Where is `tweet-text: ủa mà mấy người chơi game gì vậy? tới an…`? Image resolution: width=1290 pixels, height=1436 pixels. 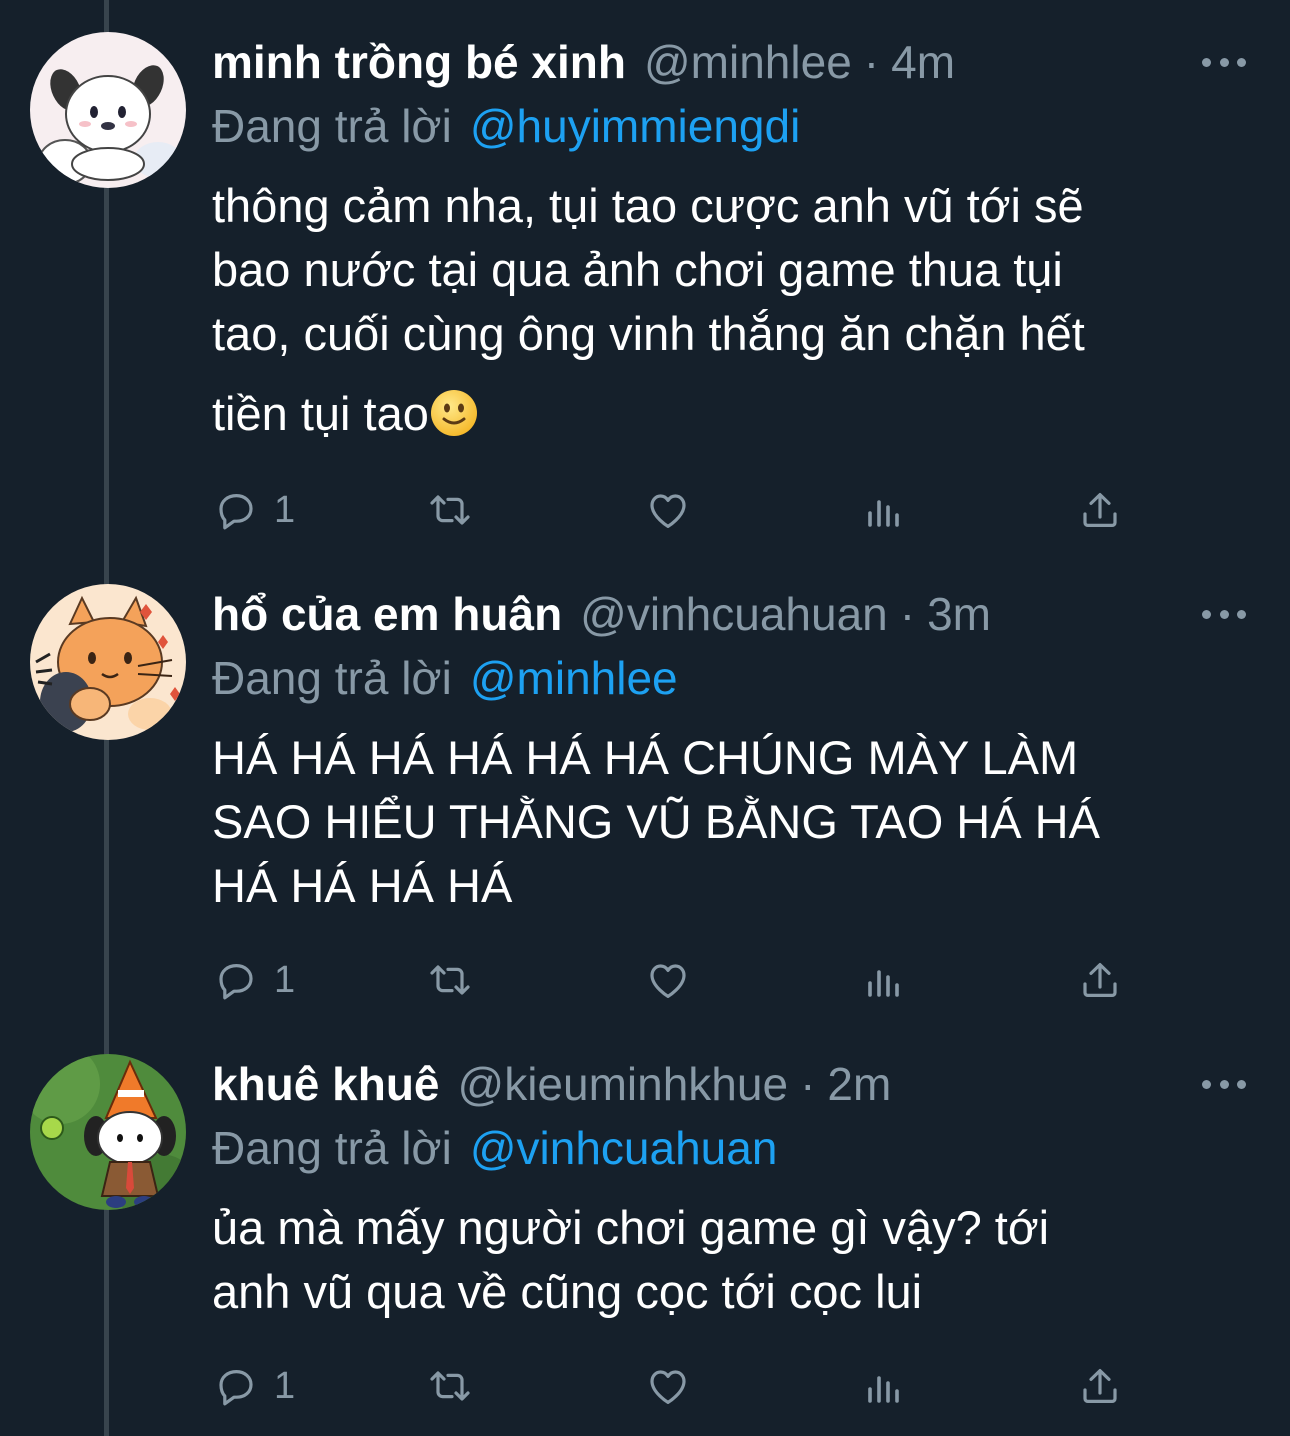 tweet-text: ủa mà mấy người chơi game gì vậy? tới an… is located at coordinates (737, 1260).